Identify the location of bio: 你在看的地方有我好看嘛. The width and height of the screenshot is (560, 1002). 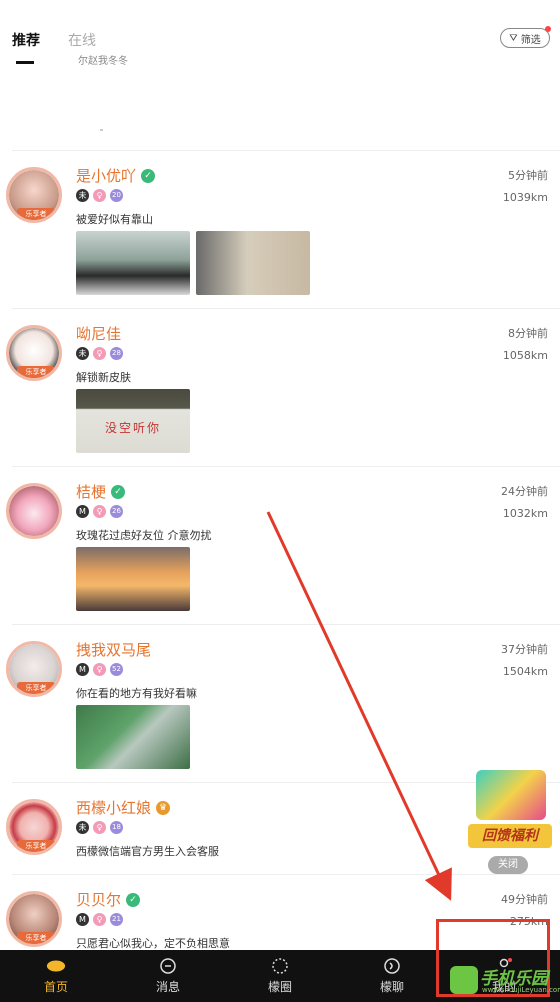
(136, 693).